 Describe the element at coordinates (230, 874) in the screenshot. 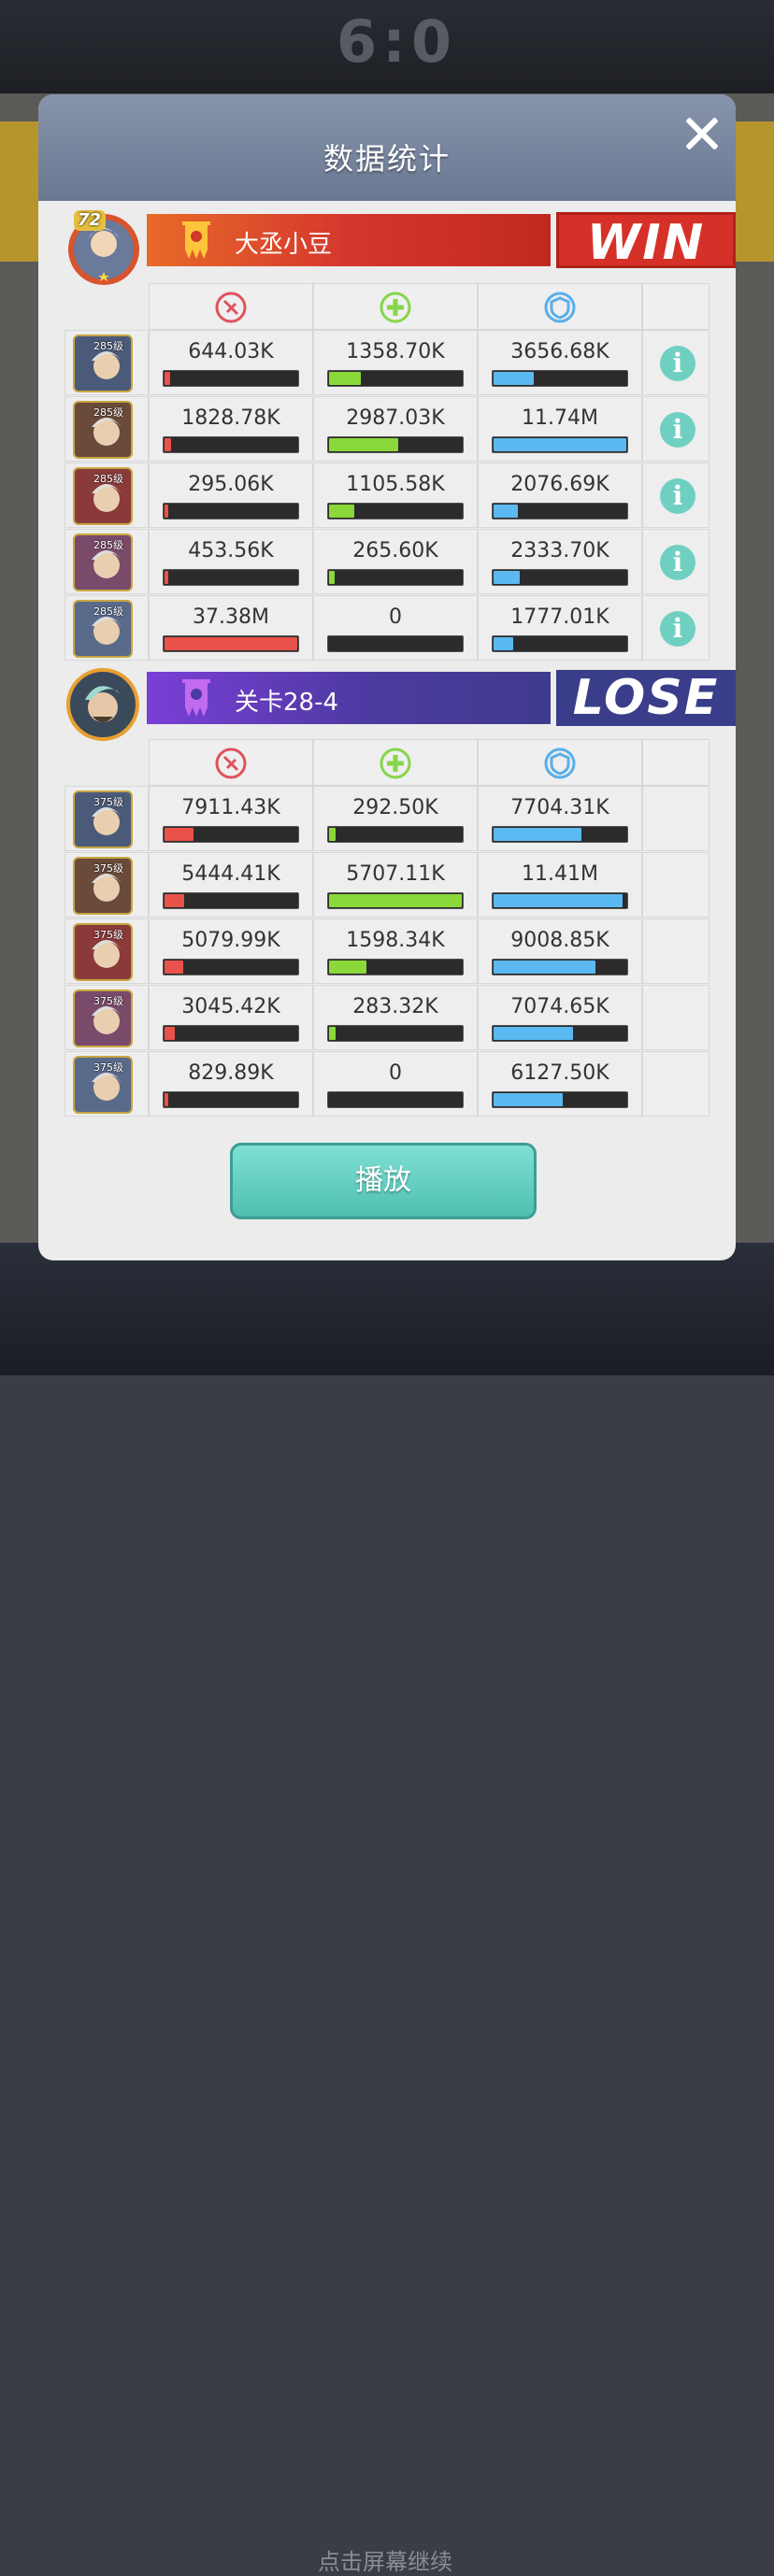

I see `damage-value: 5444.41K` at that location.